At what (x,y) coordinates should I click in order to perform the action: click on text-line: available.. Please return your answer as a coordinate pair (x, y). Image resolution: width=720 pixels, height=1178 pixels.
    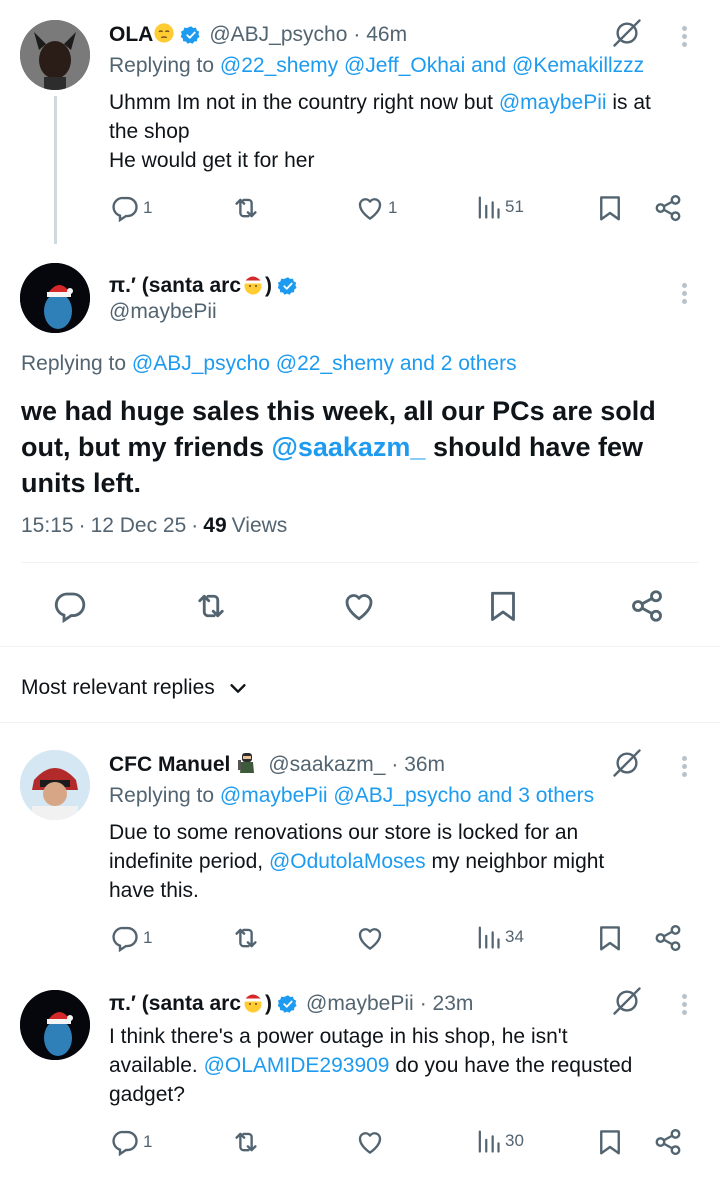
    Looking at the image, I should click on (156, 1065).